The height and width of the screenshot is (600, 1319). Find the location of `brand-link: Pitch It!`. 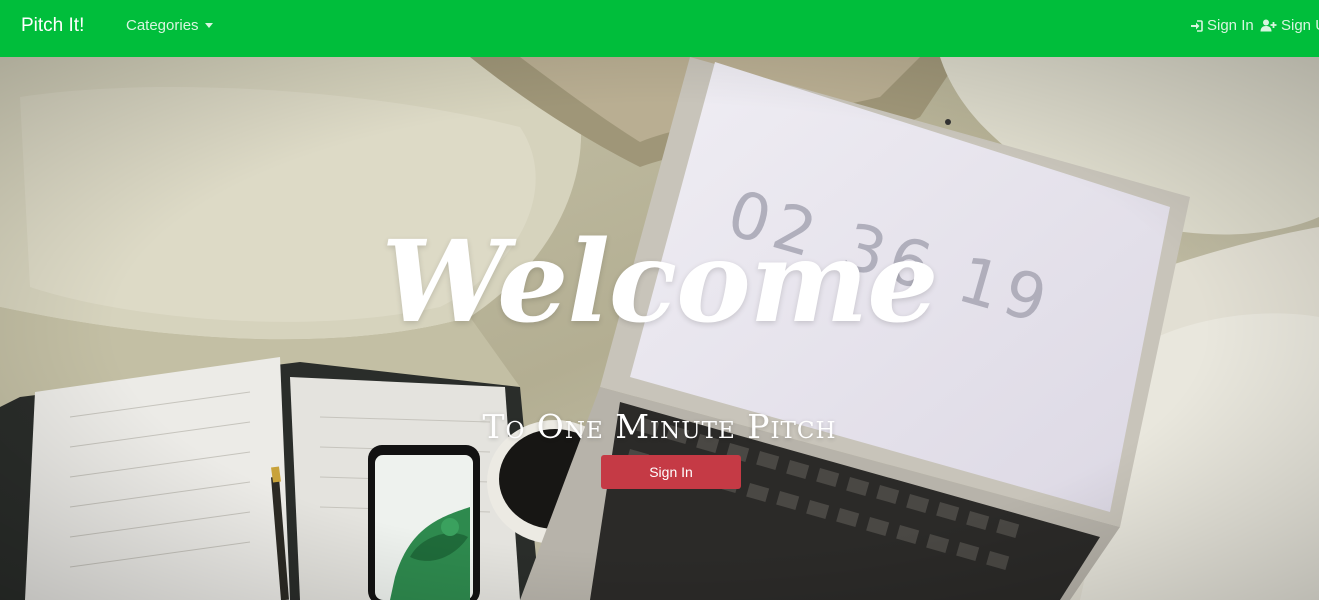

brand-link: Pitch It! is located at coordinates (52, 26).